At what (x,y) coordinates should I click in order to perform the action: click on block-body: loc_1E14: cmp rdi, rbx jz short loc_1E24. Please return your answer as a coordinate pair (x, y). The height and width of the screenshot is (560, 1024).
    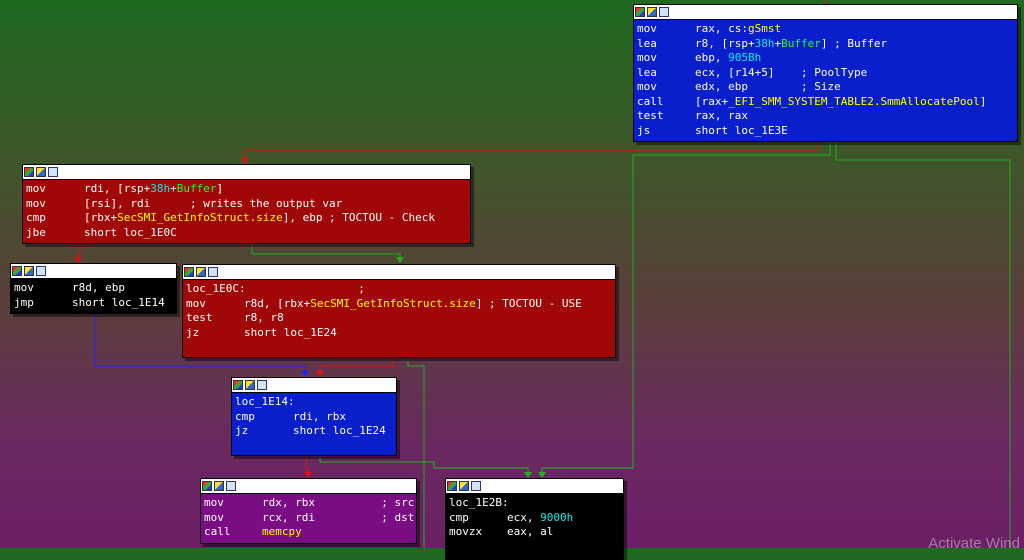
    Looking at the image, I should click on (314, 417).